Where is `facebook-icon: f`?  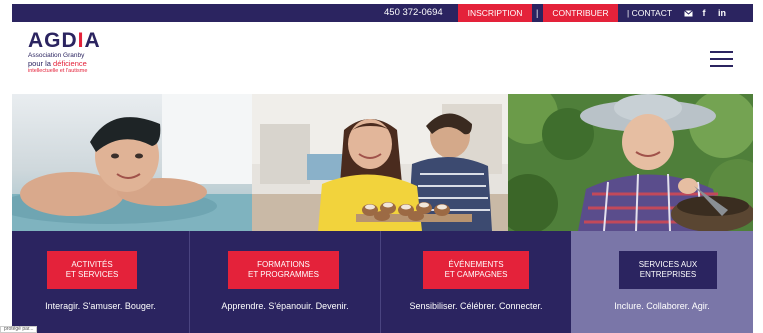 facebook-icon: f is located at coordinates (704, 13).